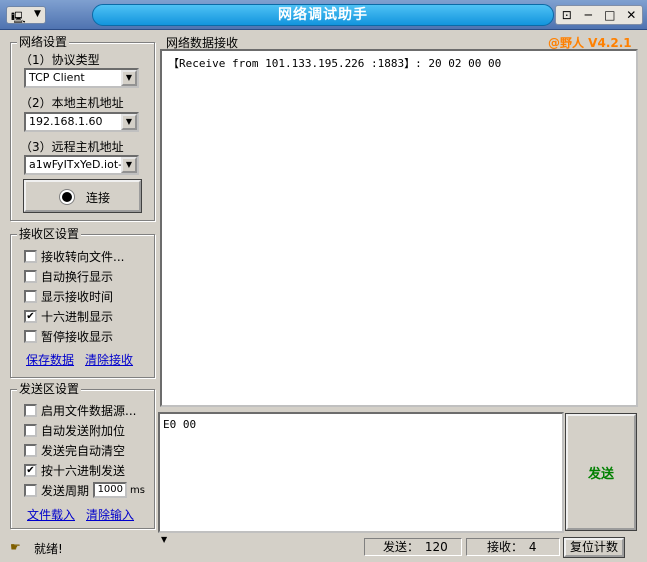 Image resolution: width=647 pixels, height=562 pixels. What do you see at coordinates (631, 15) in the screenshot?
I see `close-icon: ✕` at bounding box center [631, 15].